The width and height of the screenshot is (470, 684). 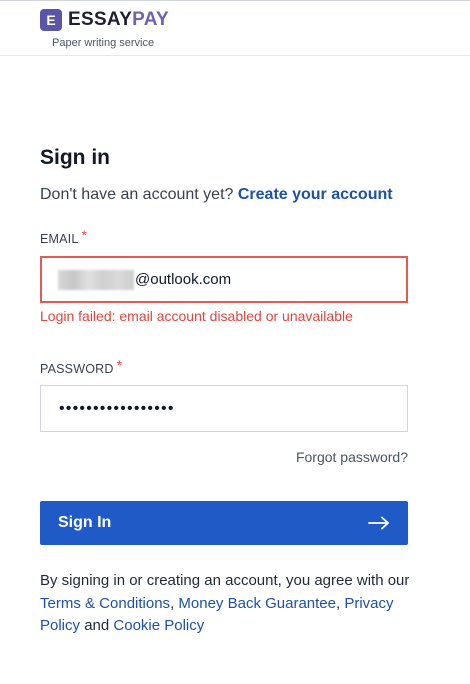 I want to click on redacted-email-username, so click(x=96, y=279).